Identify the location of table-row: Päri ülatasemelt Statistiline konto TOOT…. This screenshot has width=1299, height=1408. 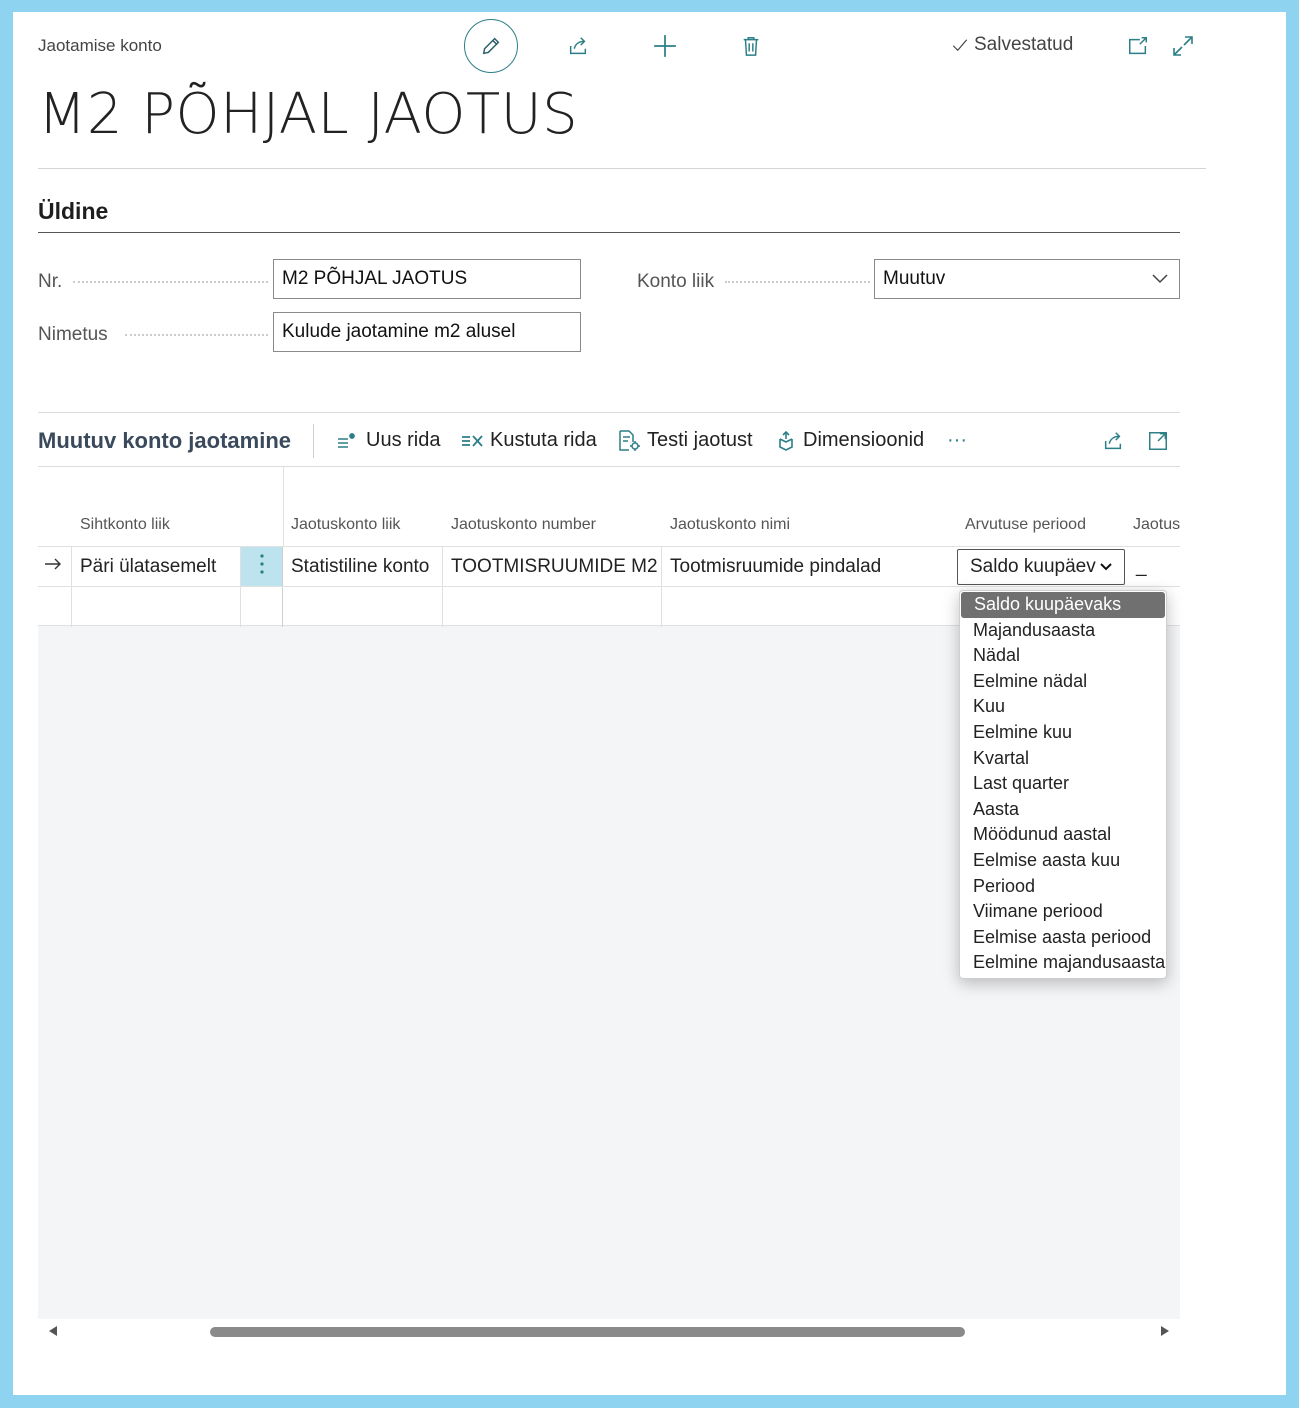
(609, 566).